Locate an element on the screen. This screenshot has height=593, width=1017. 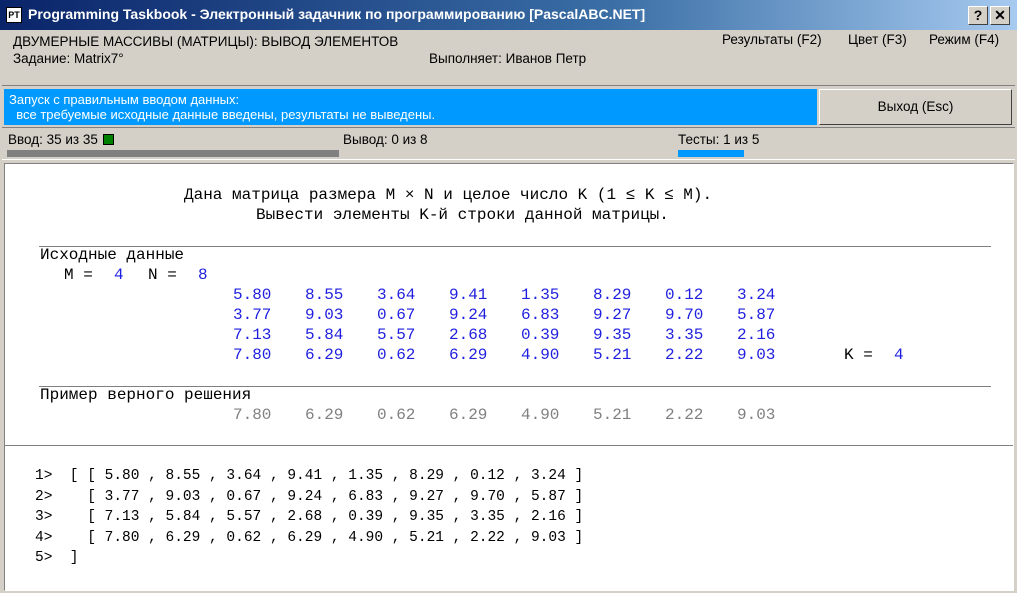
matrix-cell: 0.12 is located at coordinates (684, 295).